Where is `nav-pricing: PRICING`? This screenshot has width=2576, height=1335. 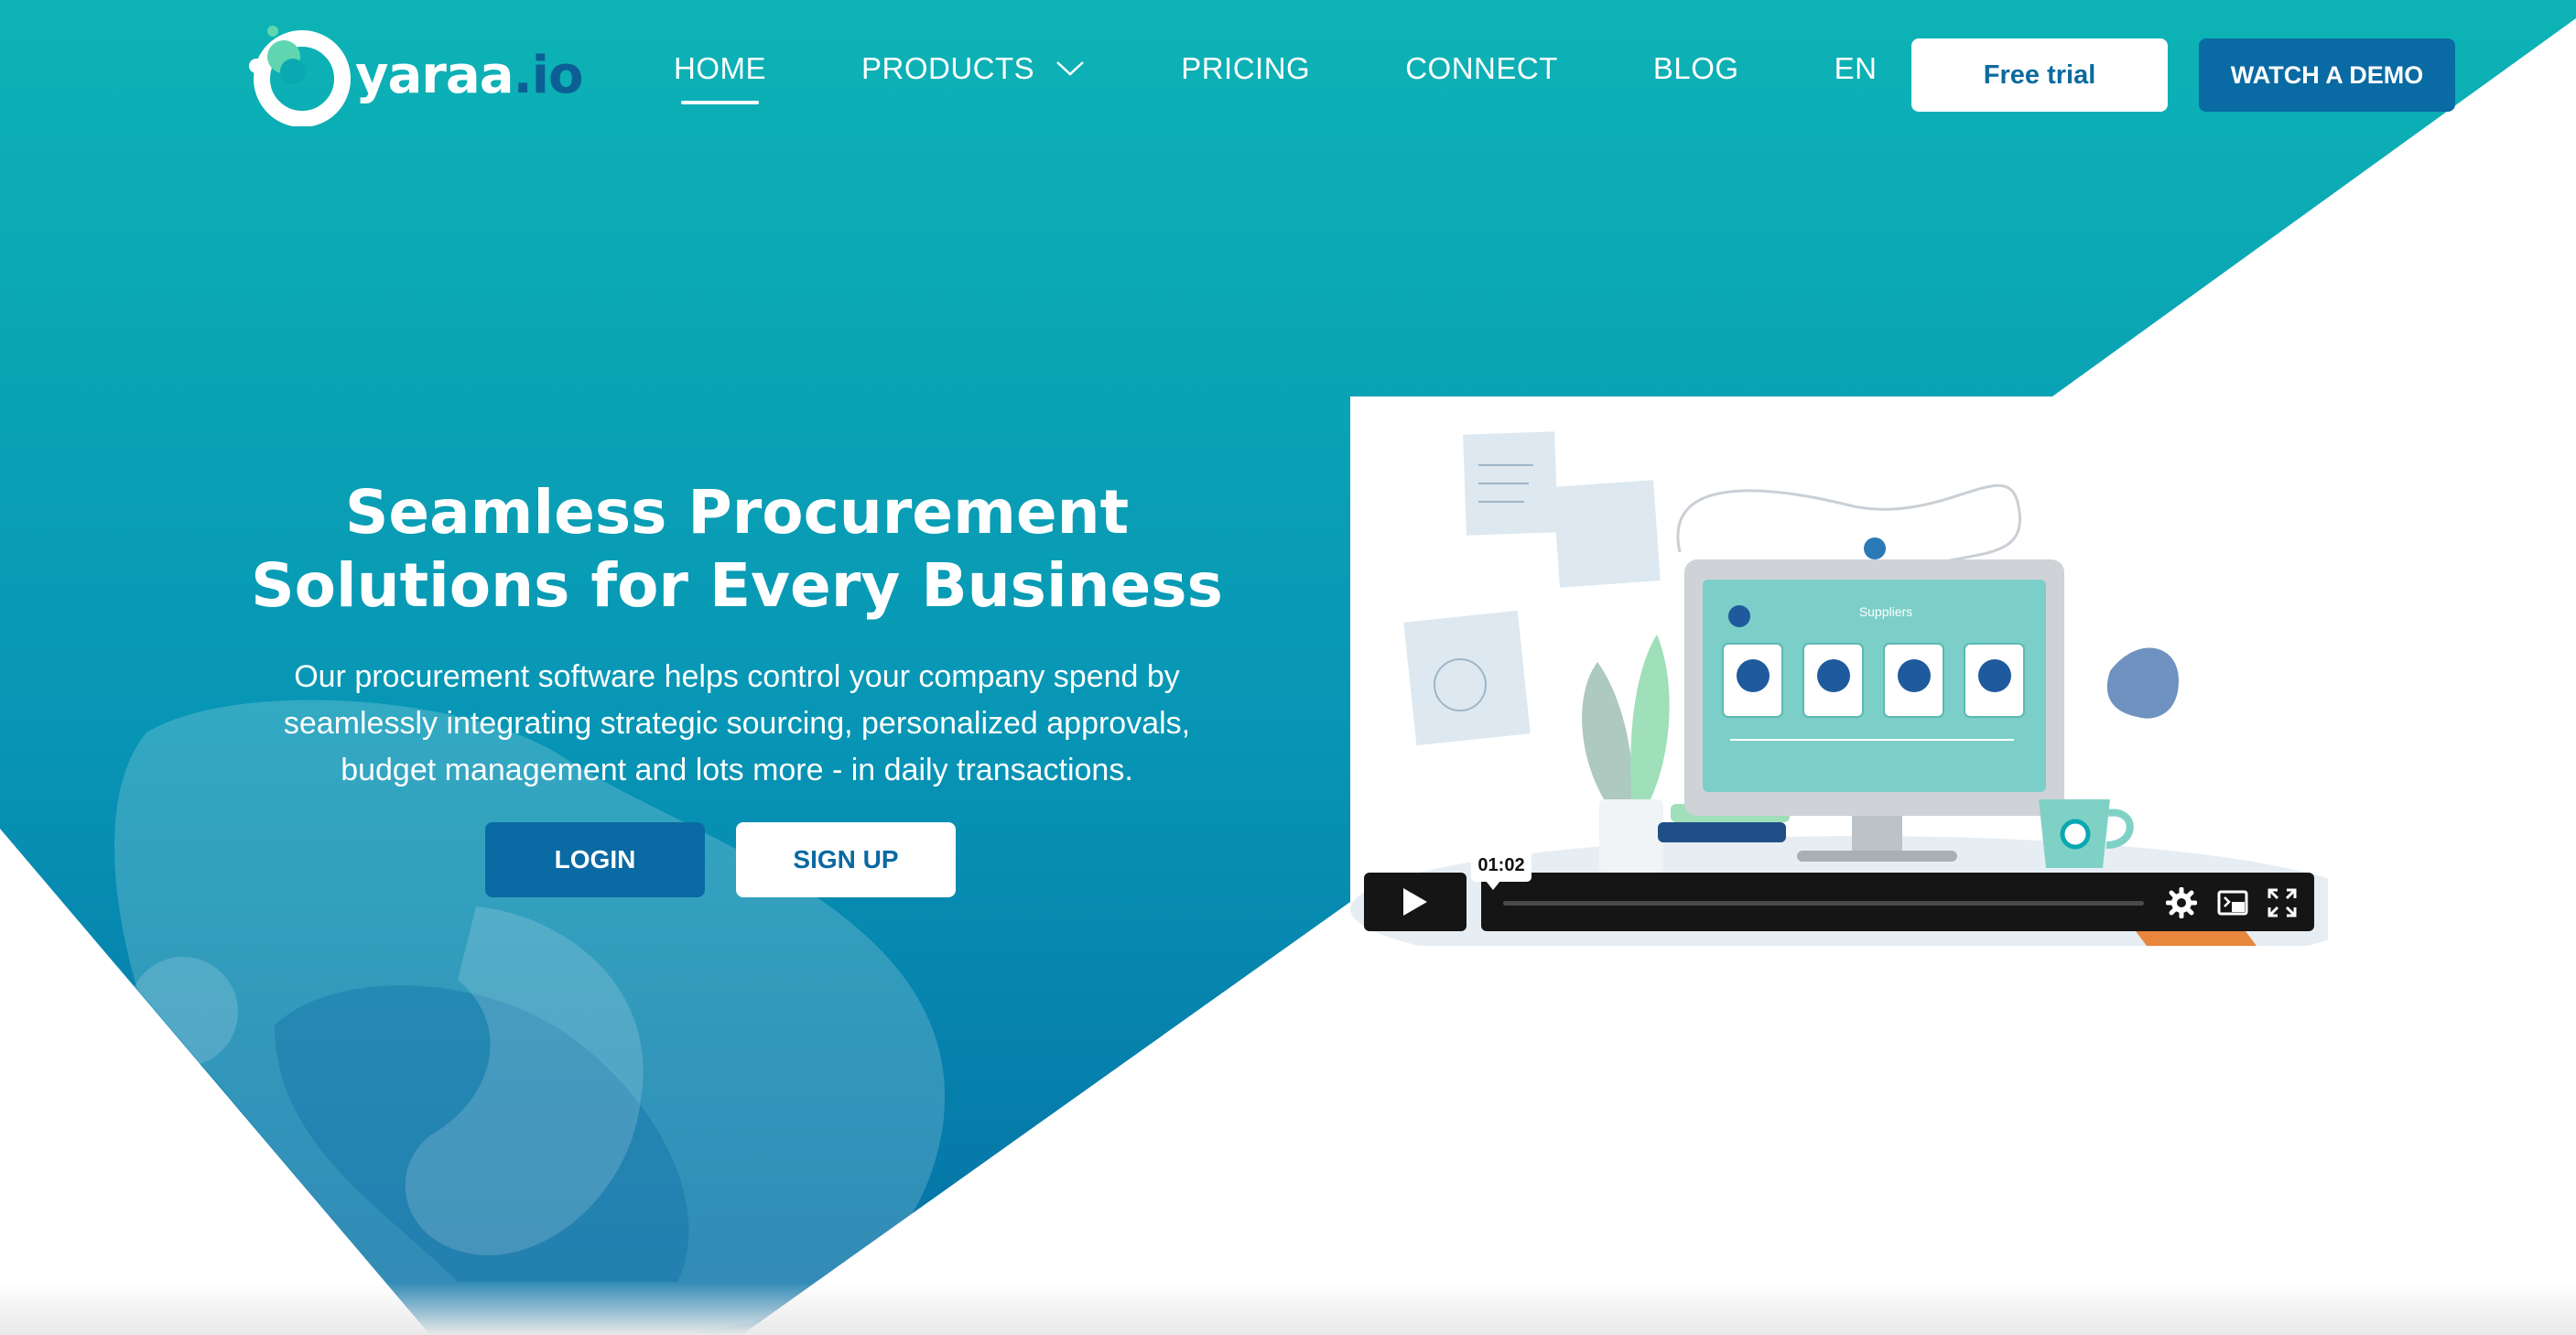
nav-pricing: PRICING is located at coordinates (1246, 69).